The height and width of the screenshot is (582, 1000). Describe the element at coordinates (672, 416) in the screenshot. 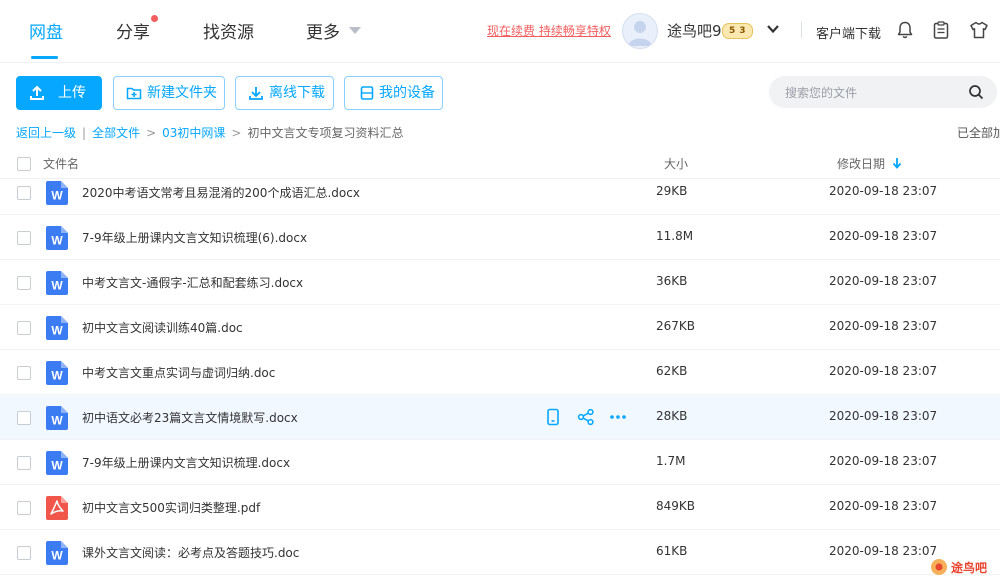

I see `file-size: 28KB` at that location.